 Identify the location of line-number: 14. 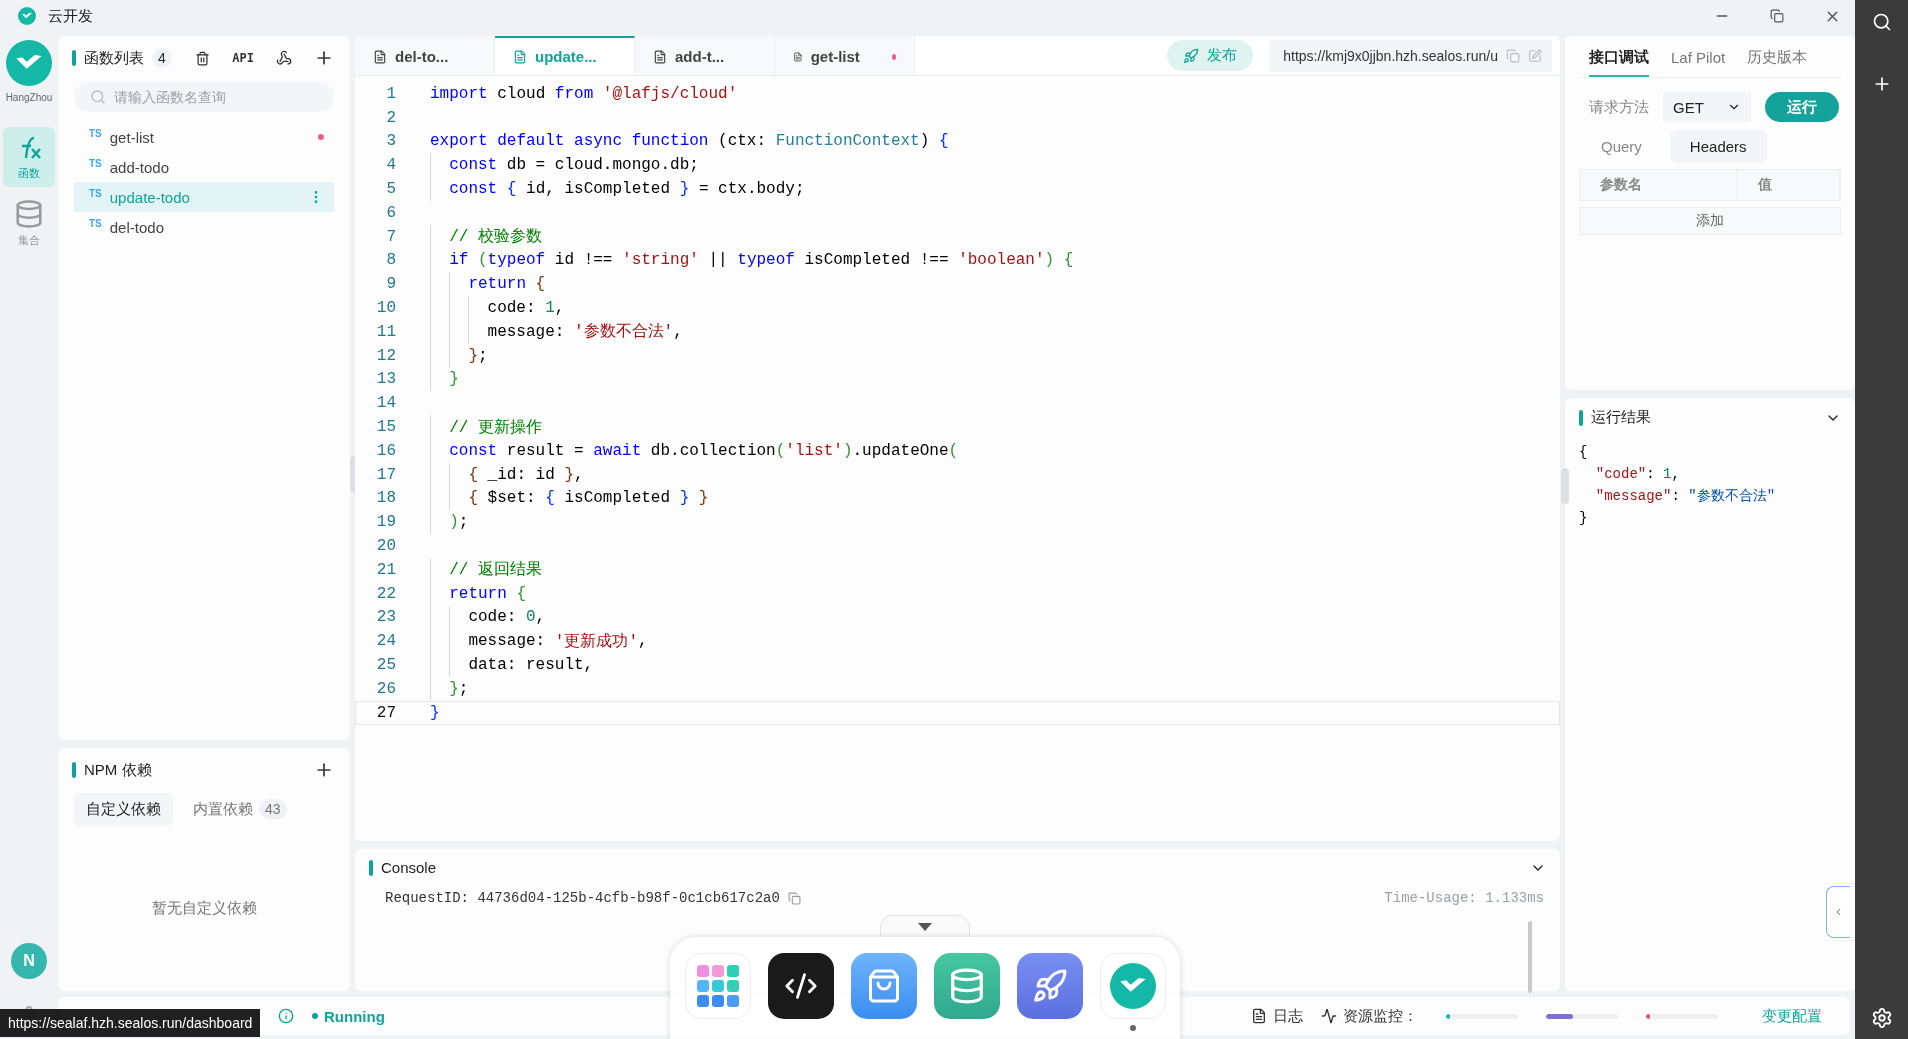
(386, 403).